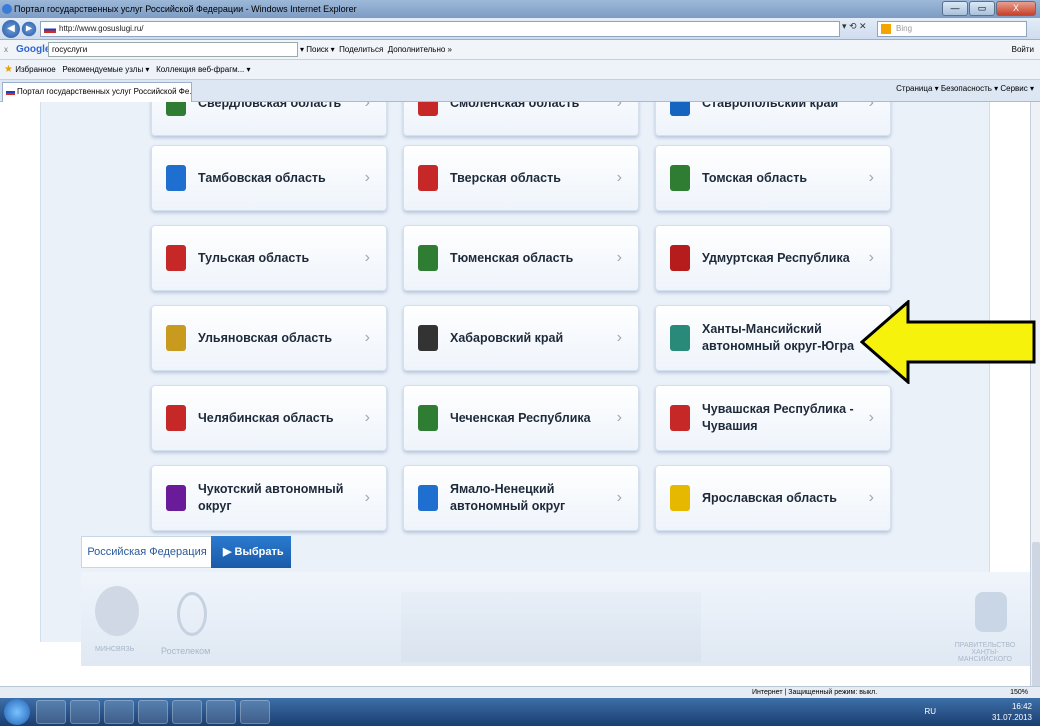 The height and width of the screenshot is (726, 1040). I want to click on google-login: Войти, so click(1023, 50).